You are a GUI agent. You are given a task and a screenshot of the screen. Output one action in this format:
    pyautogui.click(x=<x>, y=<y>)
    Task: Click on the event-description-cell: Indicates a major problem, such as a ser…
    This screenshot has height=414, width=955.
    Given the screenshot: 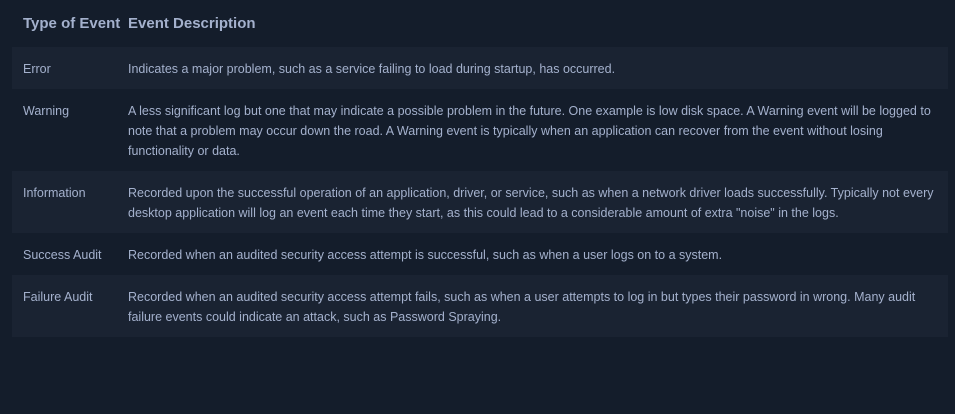 What is the action you would take?
    pyautogui.click(x=372, y=69)
    